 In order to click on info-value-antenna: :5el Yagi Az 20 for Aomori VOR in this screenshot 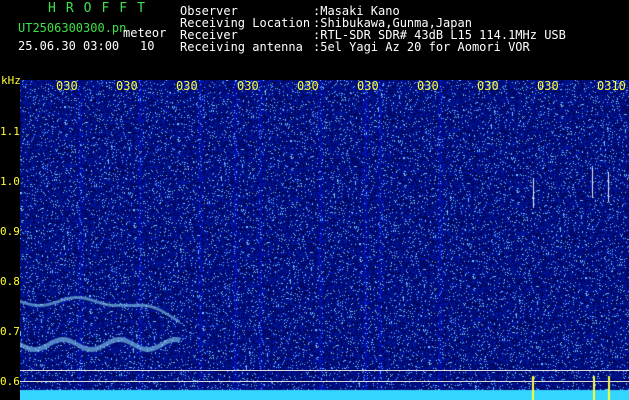, I will do `click(421, 47)`.